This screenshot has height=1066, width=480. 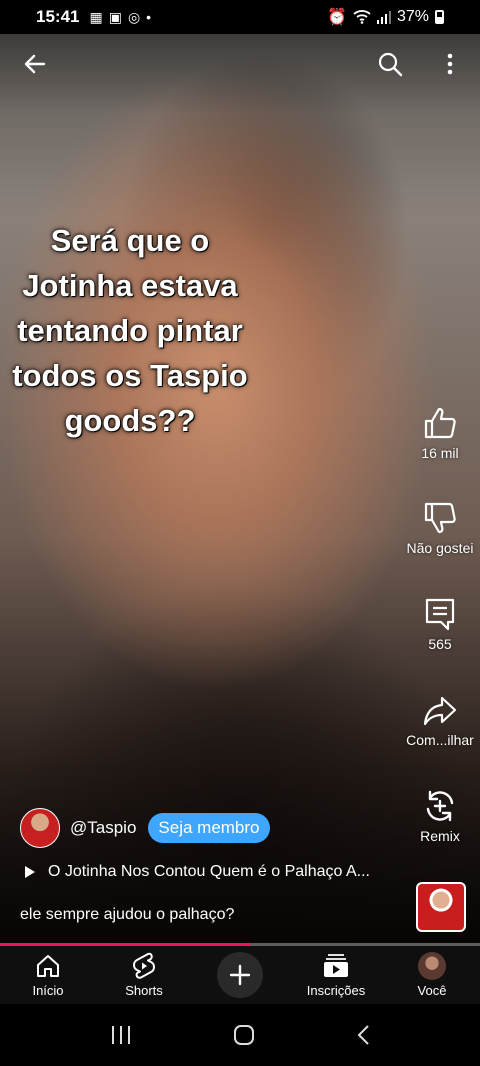 I want to click on remix-button: Remix, so click(x=440, y=816).